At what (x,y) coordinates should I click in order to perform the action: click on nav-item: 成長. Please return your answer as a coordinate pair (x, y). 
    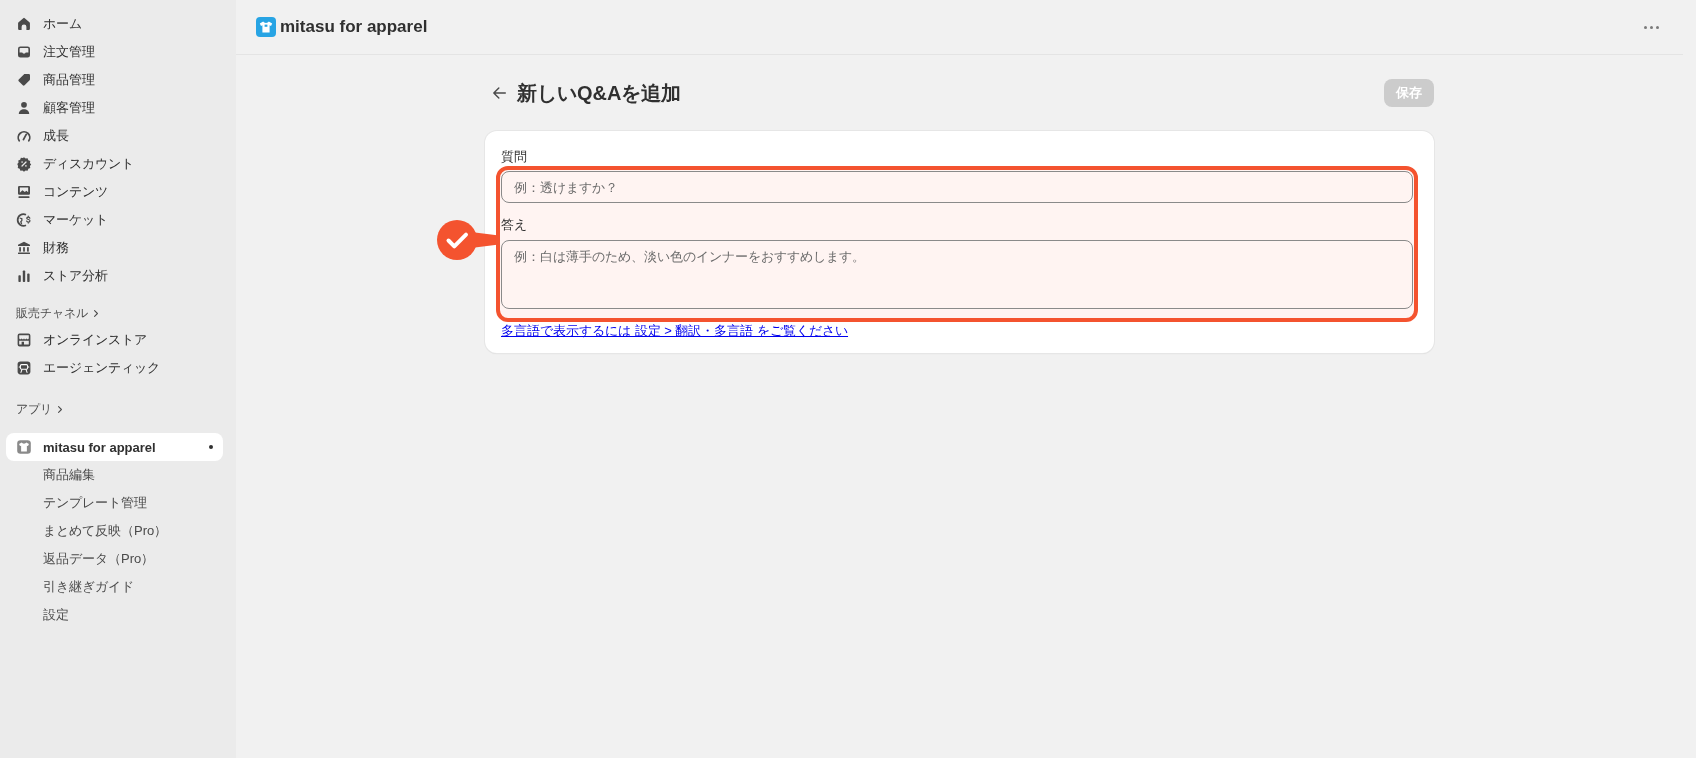
    Looking at the image, I should click on (114, 136).